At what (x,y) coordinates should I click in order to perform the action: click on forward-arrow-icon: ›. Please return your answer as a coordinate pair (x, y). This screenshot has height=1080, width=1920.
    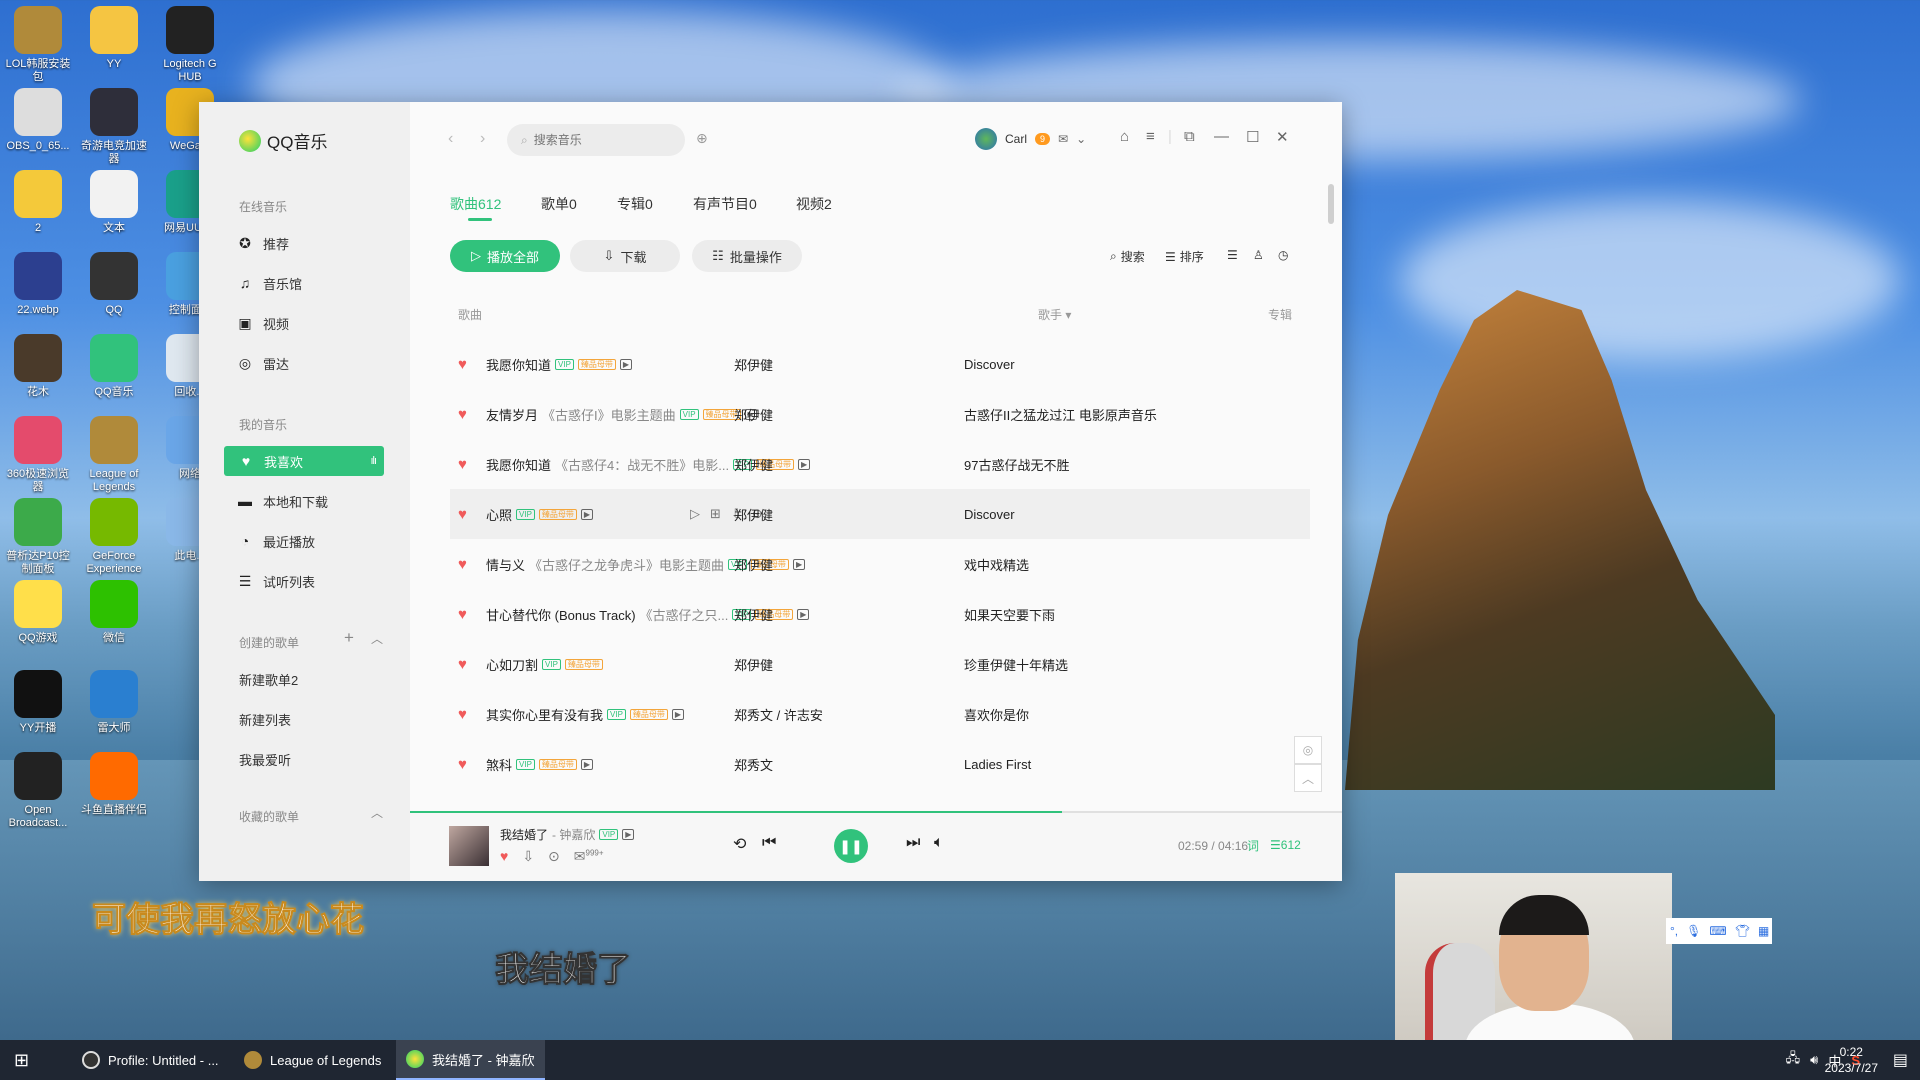
    Looking at the image, I should click on (482, 139).